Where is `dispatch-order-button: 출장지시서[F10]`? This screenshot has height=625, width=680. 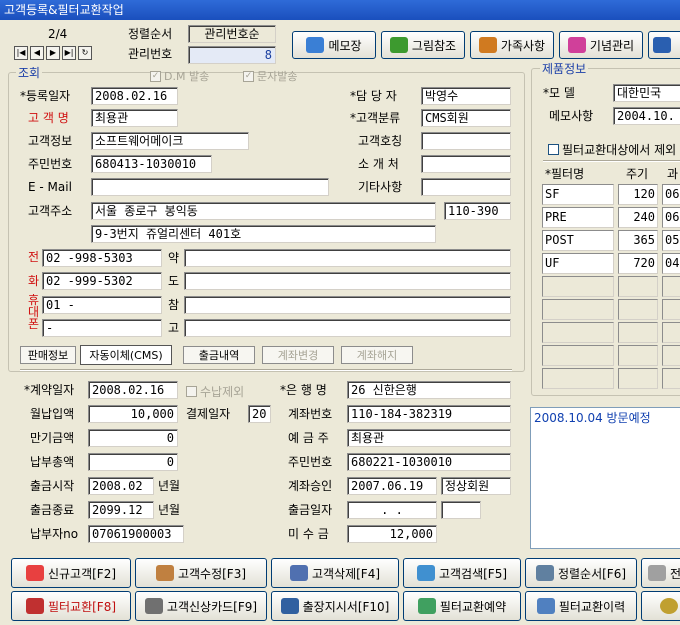
dispatch-order-button: 출장지시서[F10] is located at coordinates (335, 606).